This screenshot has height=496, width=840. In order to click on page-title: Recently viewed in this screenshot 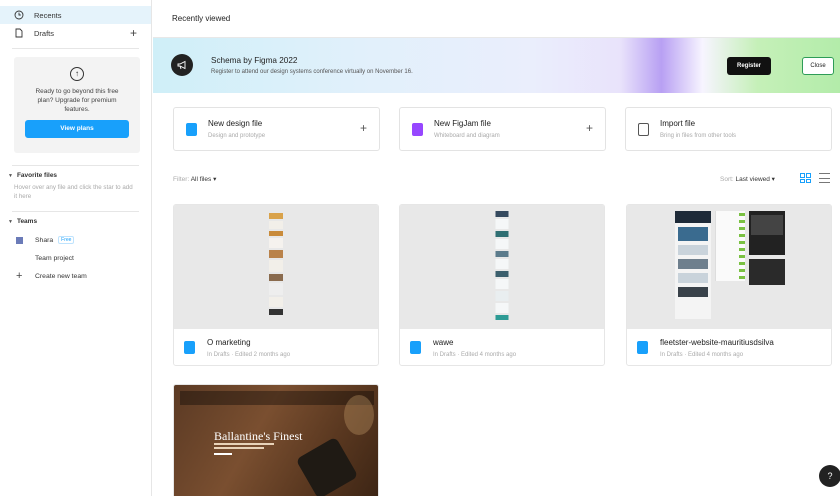, I will do `click(201, 18)`.